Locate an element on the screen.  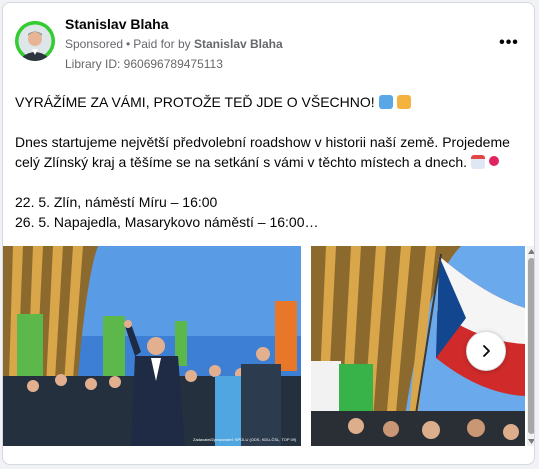
map-emoji-icon is located at coordinates (385, 102).